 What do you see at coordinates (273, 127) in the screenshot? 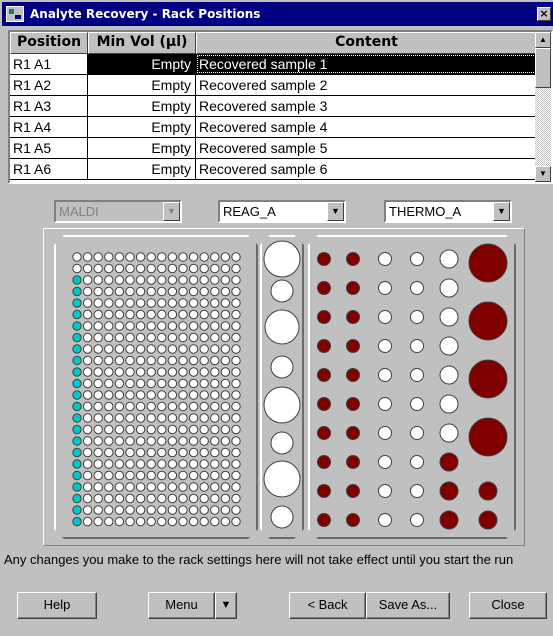
I see `table-row: R1 A4 Empty Recovered sample 4` at bounding box center [273, 127].